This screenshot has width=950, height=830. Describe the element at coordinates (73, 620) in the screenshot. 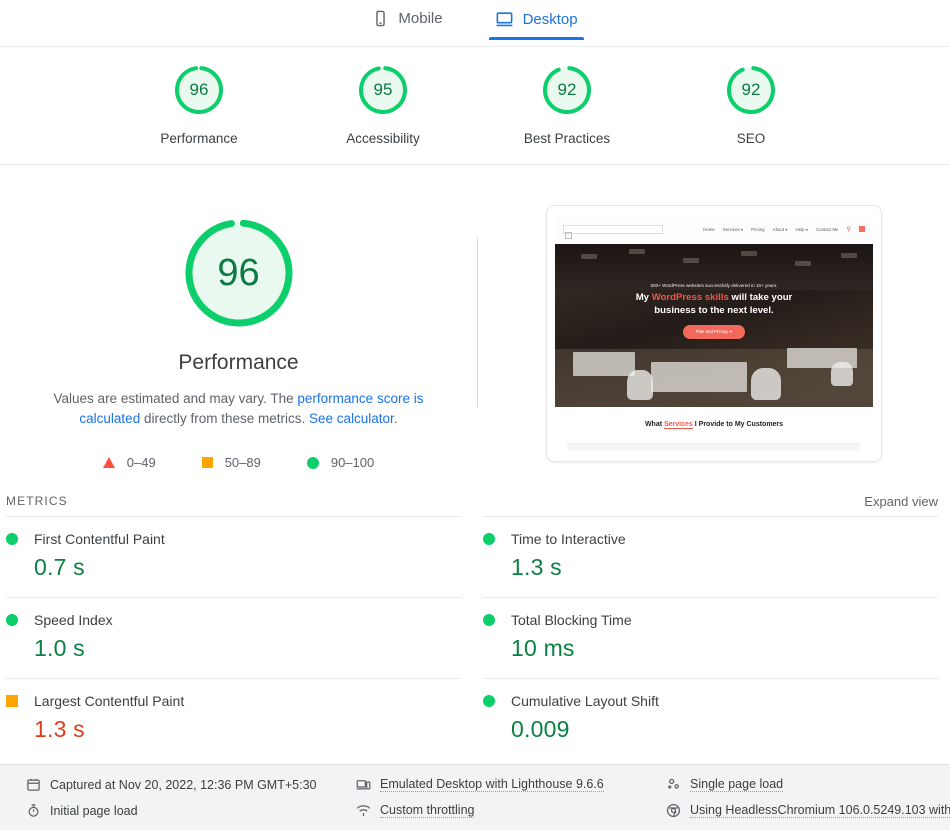

I see `metric-label: Speed Index` at that location.